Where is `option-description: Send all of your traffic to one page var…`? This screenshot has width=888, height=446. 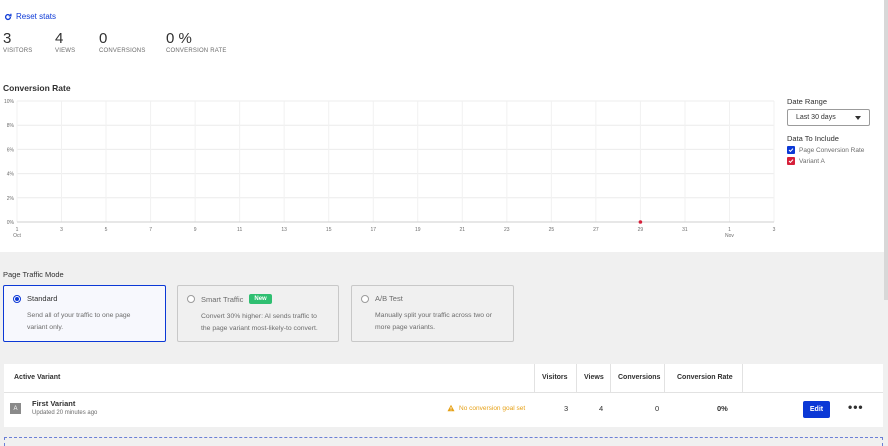
option-description: Send all of your traffic to one page var… is located at coordinates (91, 322).